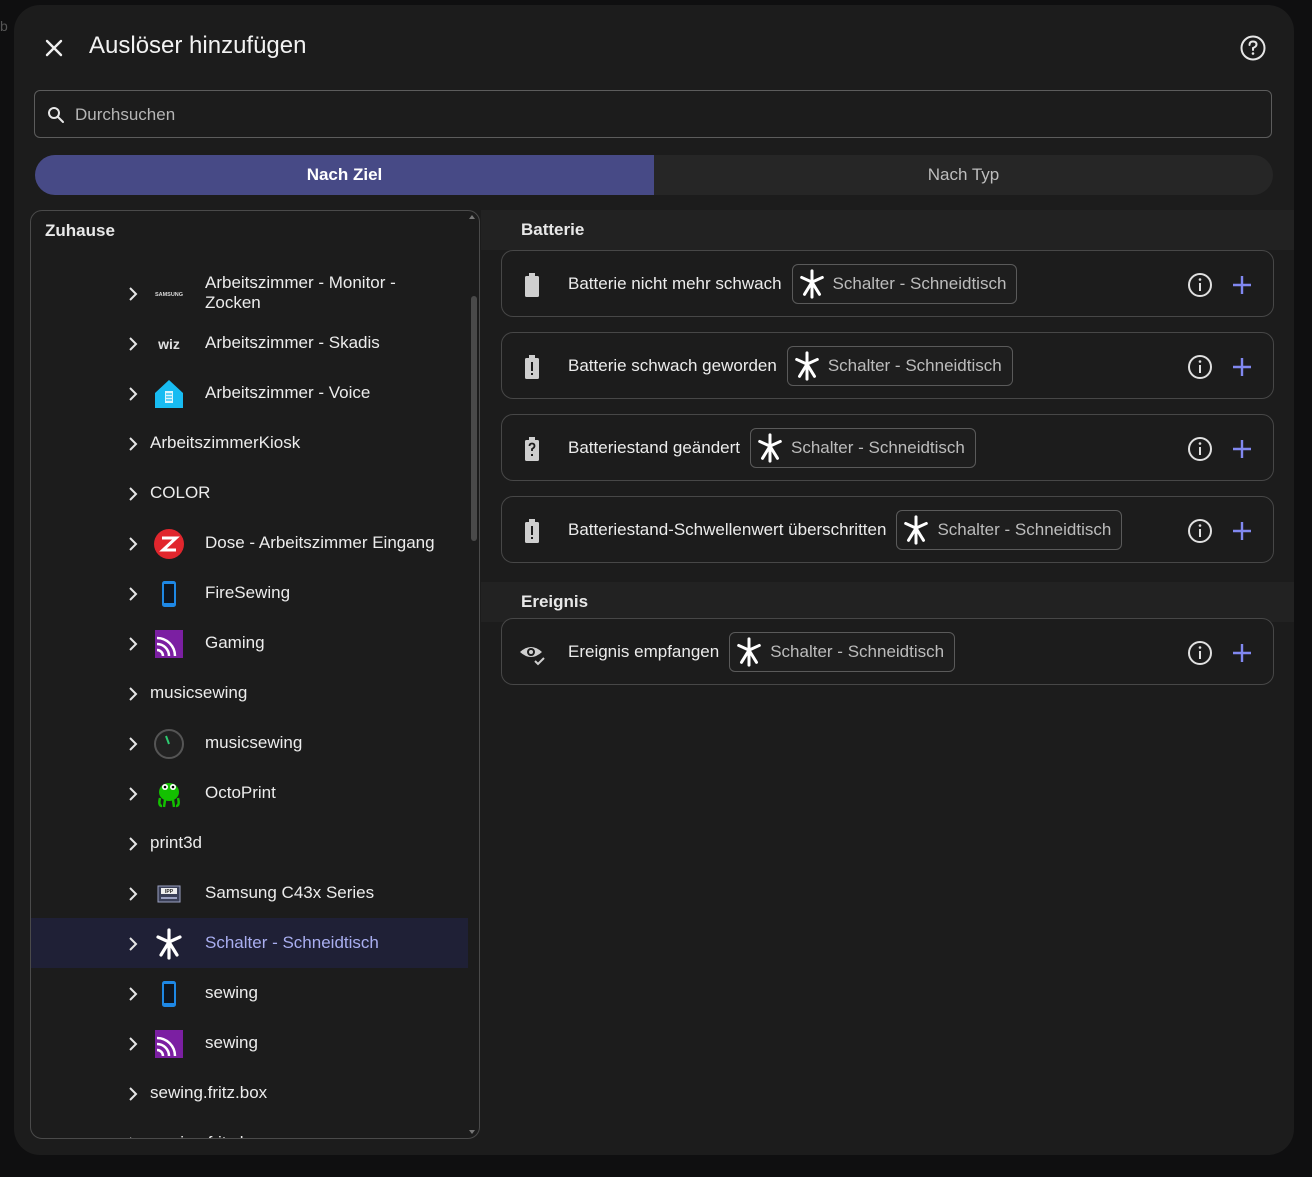 The image size is (1312, 1177). What do you see at coordinates (198, 45) in the screenshot?
I see `dialog-title: Auslöser hinzufügen` at bounding box center [198, 45].